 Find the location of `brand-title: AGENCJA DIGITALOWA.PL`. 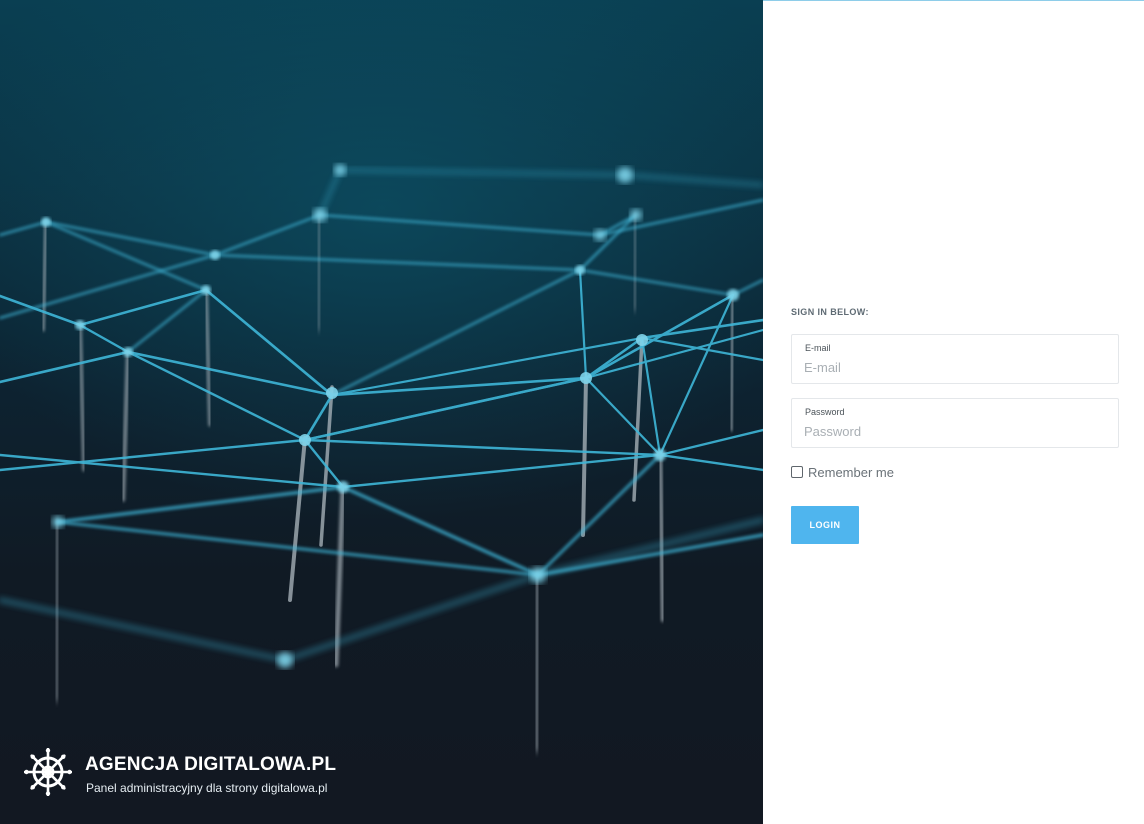

brand-title: AGENCJA DIGITALOWA.PL is located at coordinates (211, 764).